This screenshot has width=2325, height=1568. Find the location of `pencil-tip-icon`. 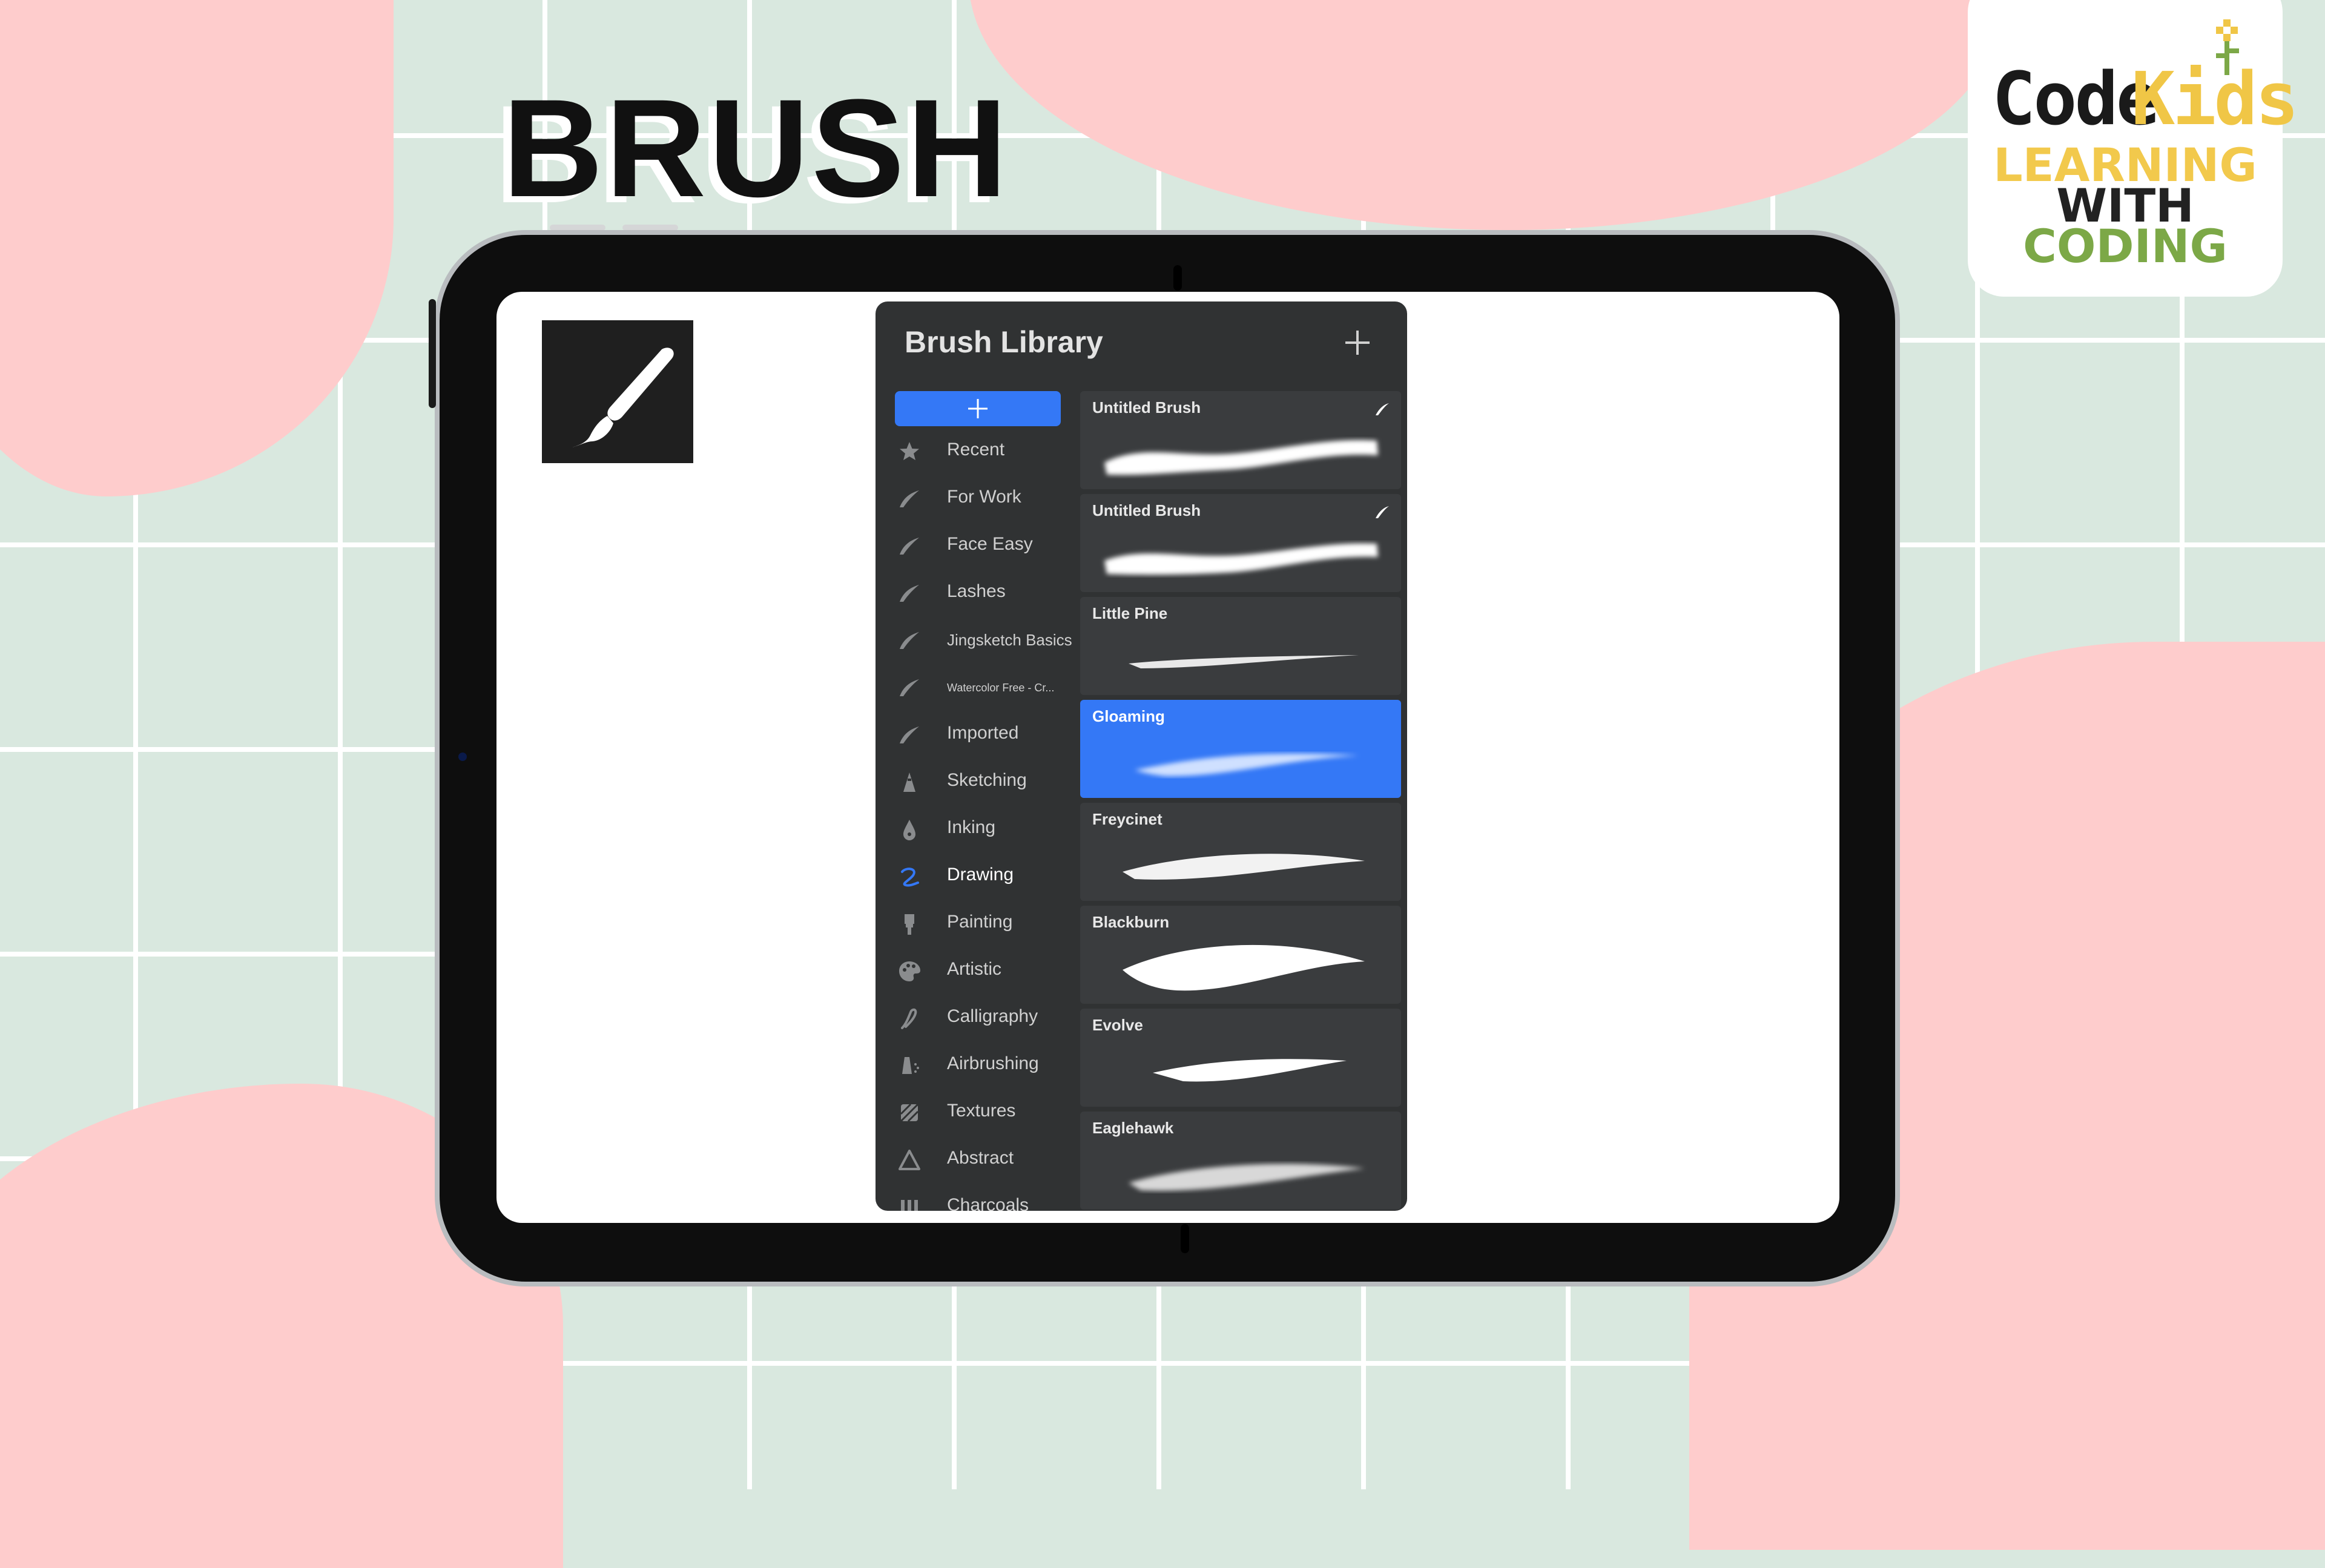

pencil-tip-icon is located at coordinates (909, 782).